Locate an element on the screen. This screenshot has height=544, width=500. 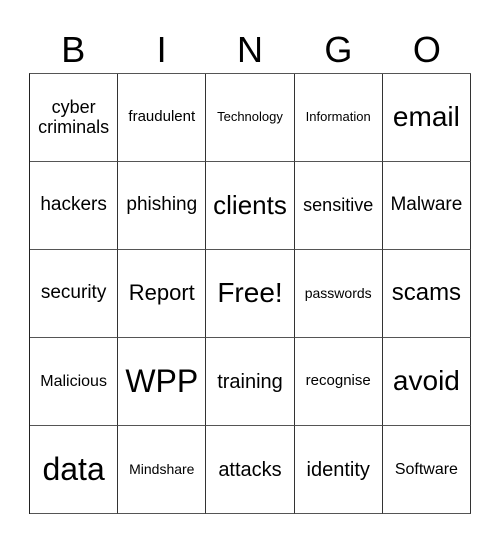
bingo-cell: sensitive is located at coordinates (338, 206).